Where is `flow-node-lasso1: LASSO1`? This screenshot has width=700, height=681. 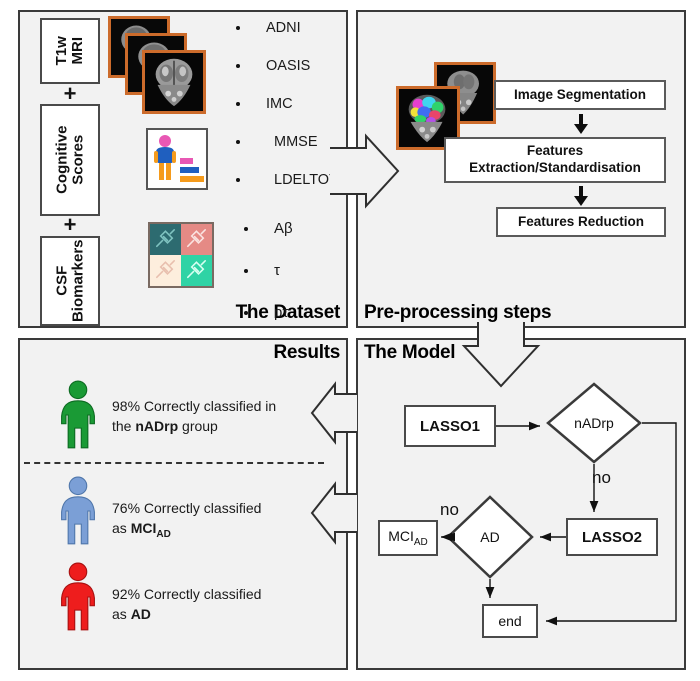 flow-node-lasso1: LASSO1 is located at coordinates (450, 426).